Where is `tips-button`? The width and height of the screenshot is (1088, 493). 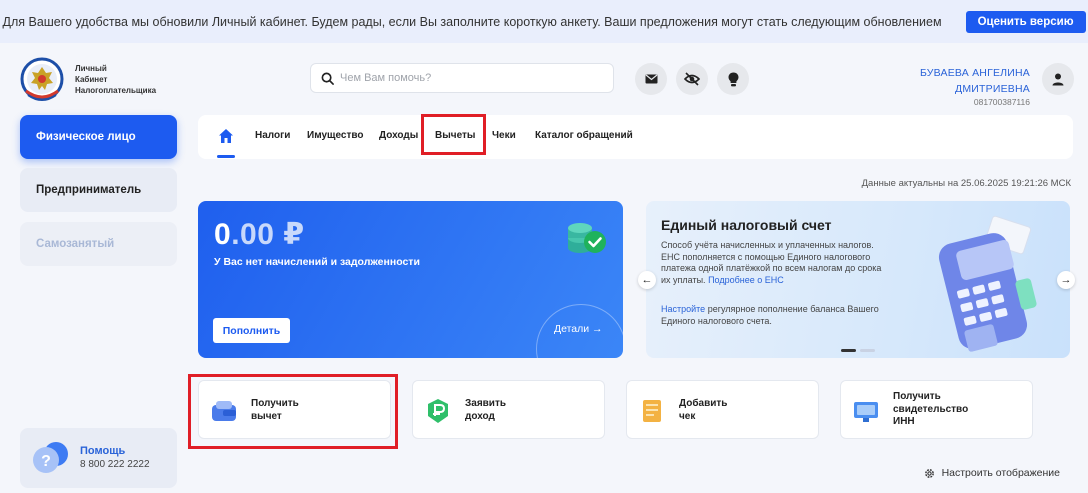
tips-button is located at coordinates (733, 79).